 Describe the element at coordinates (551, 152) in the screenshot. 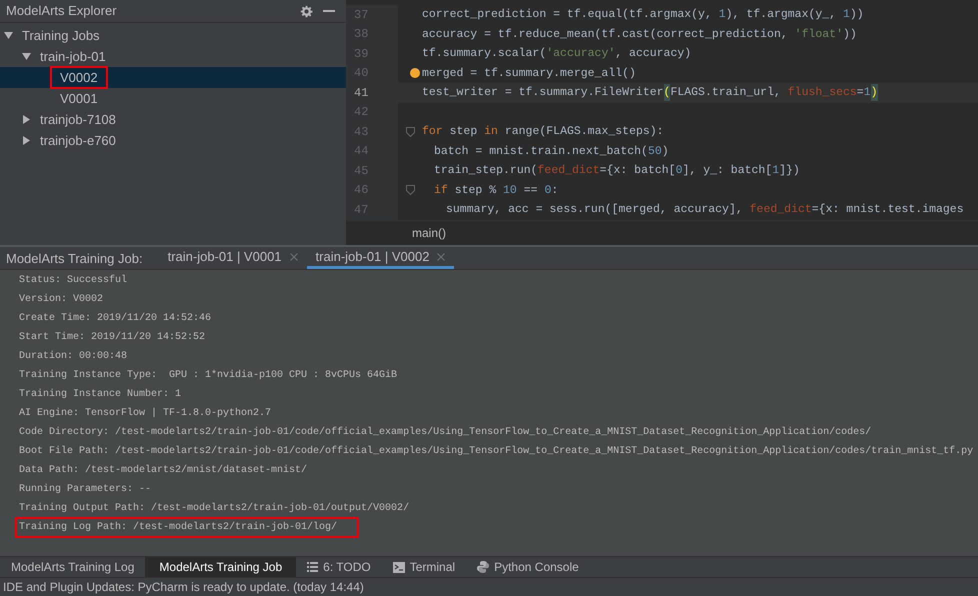

I see `code-line: batch = mnist.train.next_batch(50)` at that location.